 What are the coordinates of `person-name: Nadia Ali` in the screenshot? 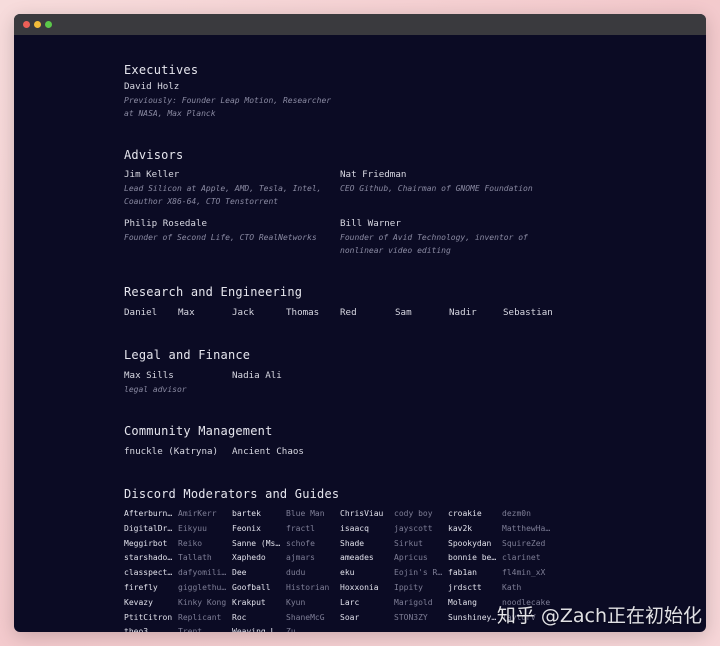 It's located at (257, 375).